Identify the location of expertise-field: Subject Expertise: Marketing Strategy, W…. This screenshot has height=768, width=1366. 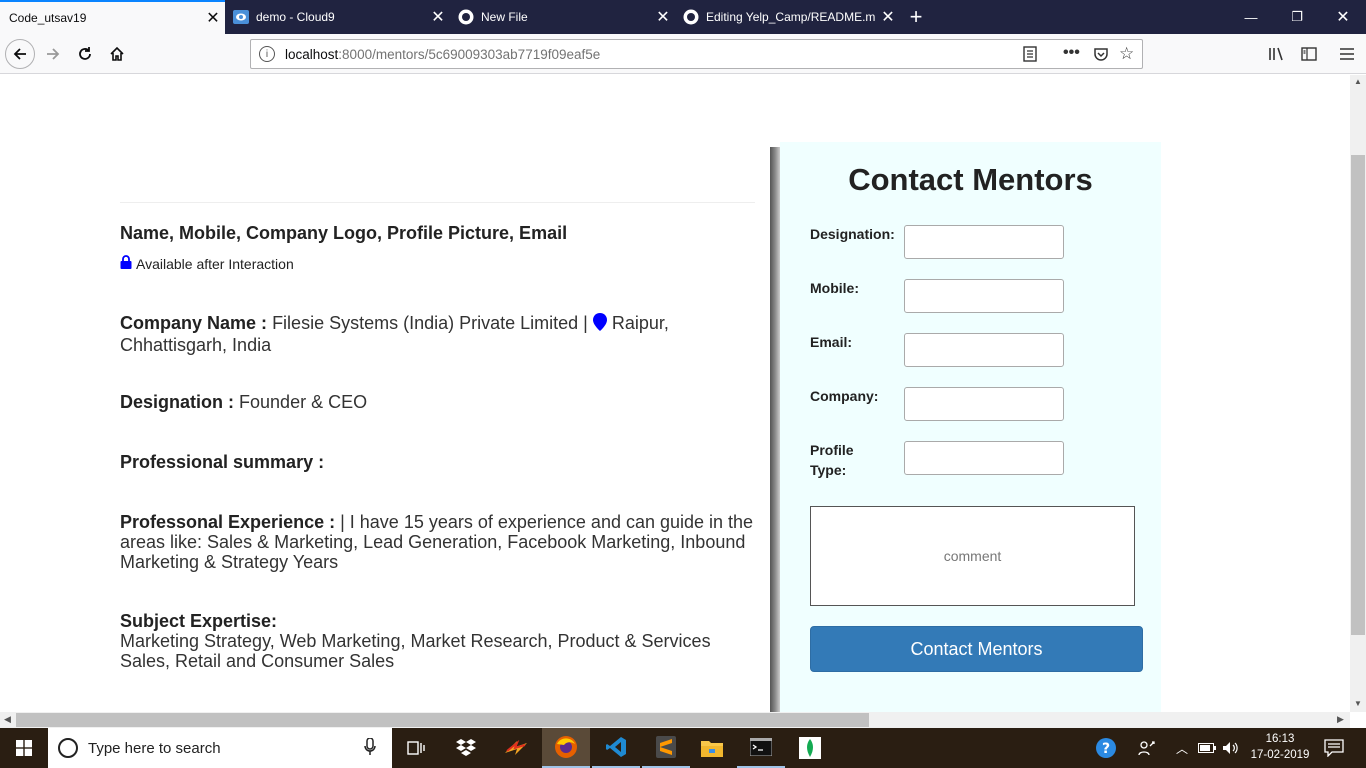
(440, 641).